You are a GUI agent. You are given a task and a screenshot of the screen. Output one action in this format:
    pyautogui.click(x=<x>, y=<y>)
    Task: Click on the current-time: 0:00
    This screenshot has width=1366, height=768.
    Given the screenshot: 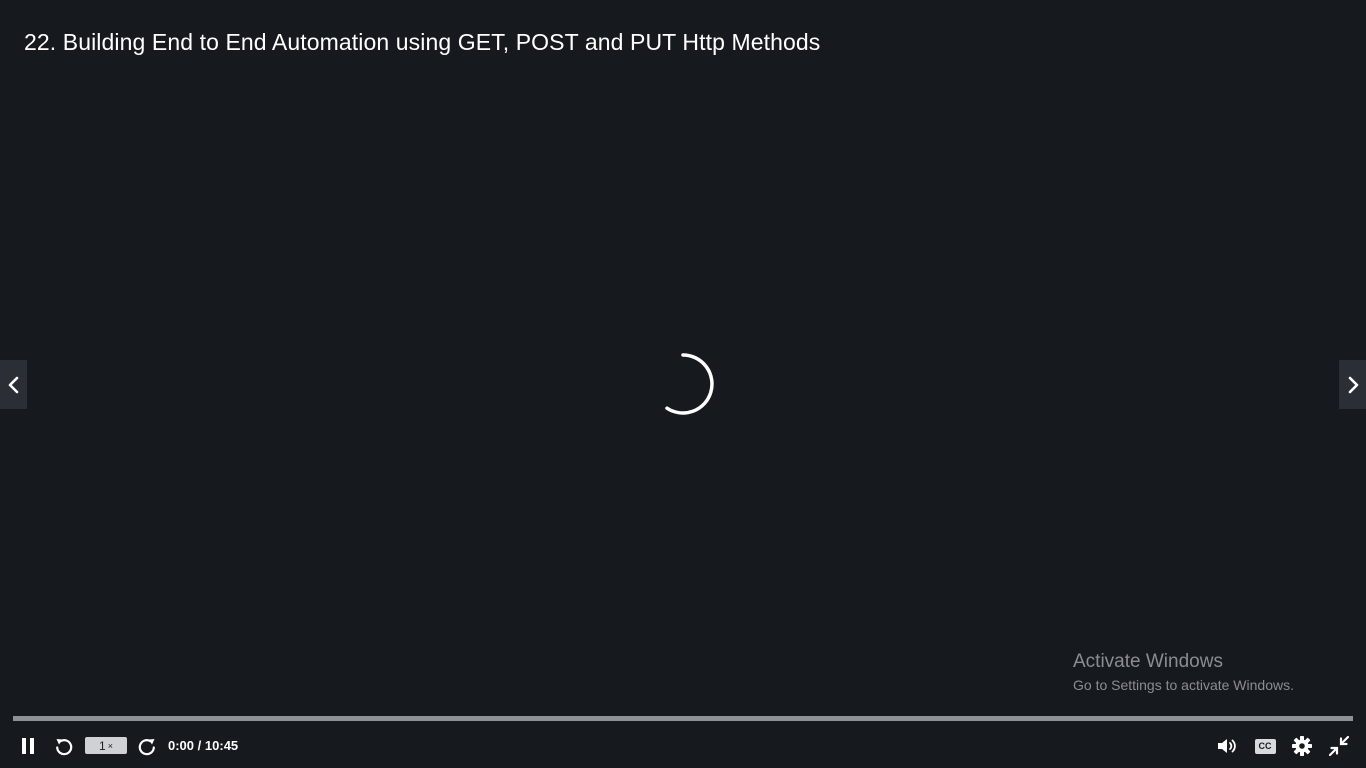 What is the action you would take?
    pyautogui.click(x=181, y=745)
    